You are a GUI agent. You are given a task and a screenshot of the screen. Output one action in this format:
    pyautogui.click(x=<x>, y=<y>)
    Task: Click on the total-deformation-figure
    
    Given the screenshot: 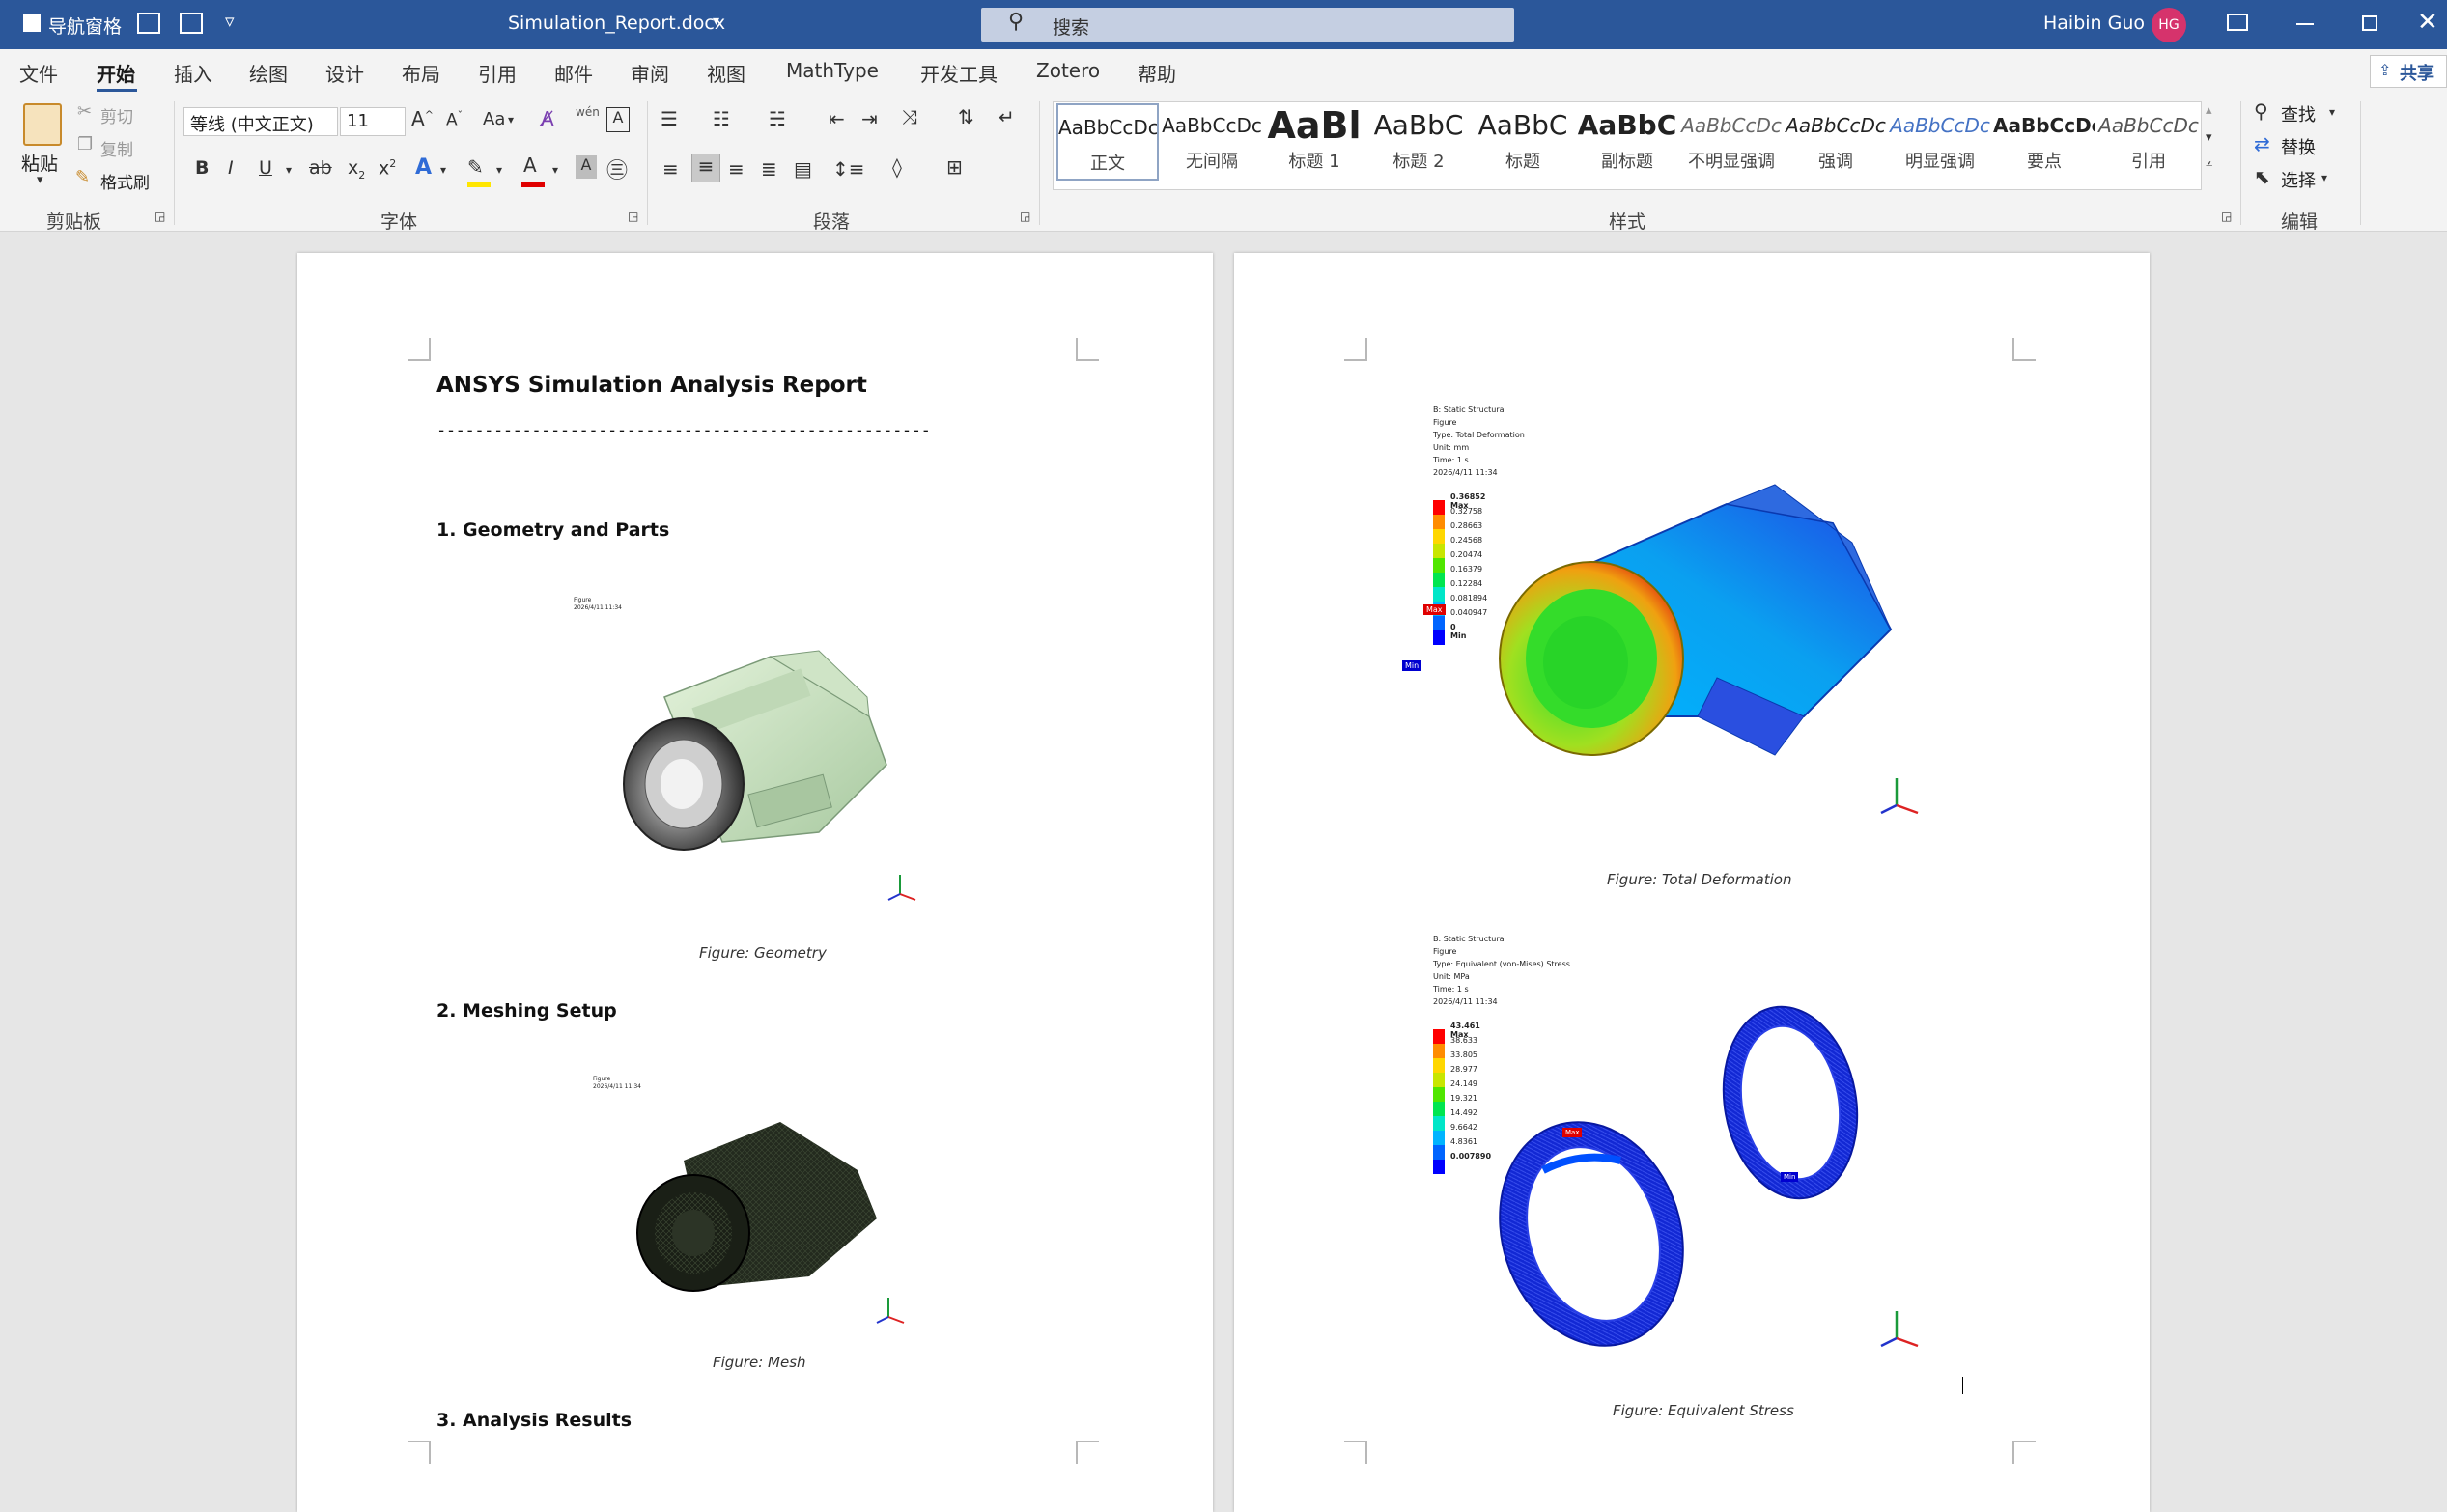 What is the action you would take?
    pyautogui.click(x=1697, y=620)
    